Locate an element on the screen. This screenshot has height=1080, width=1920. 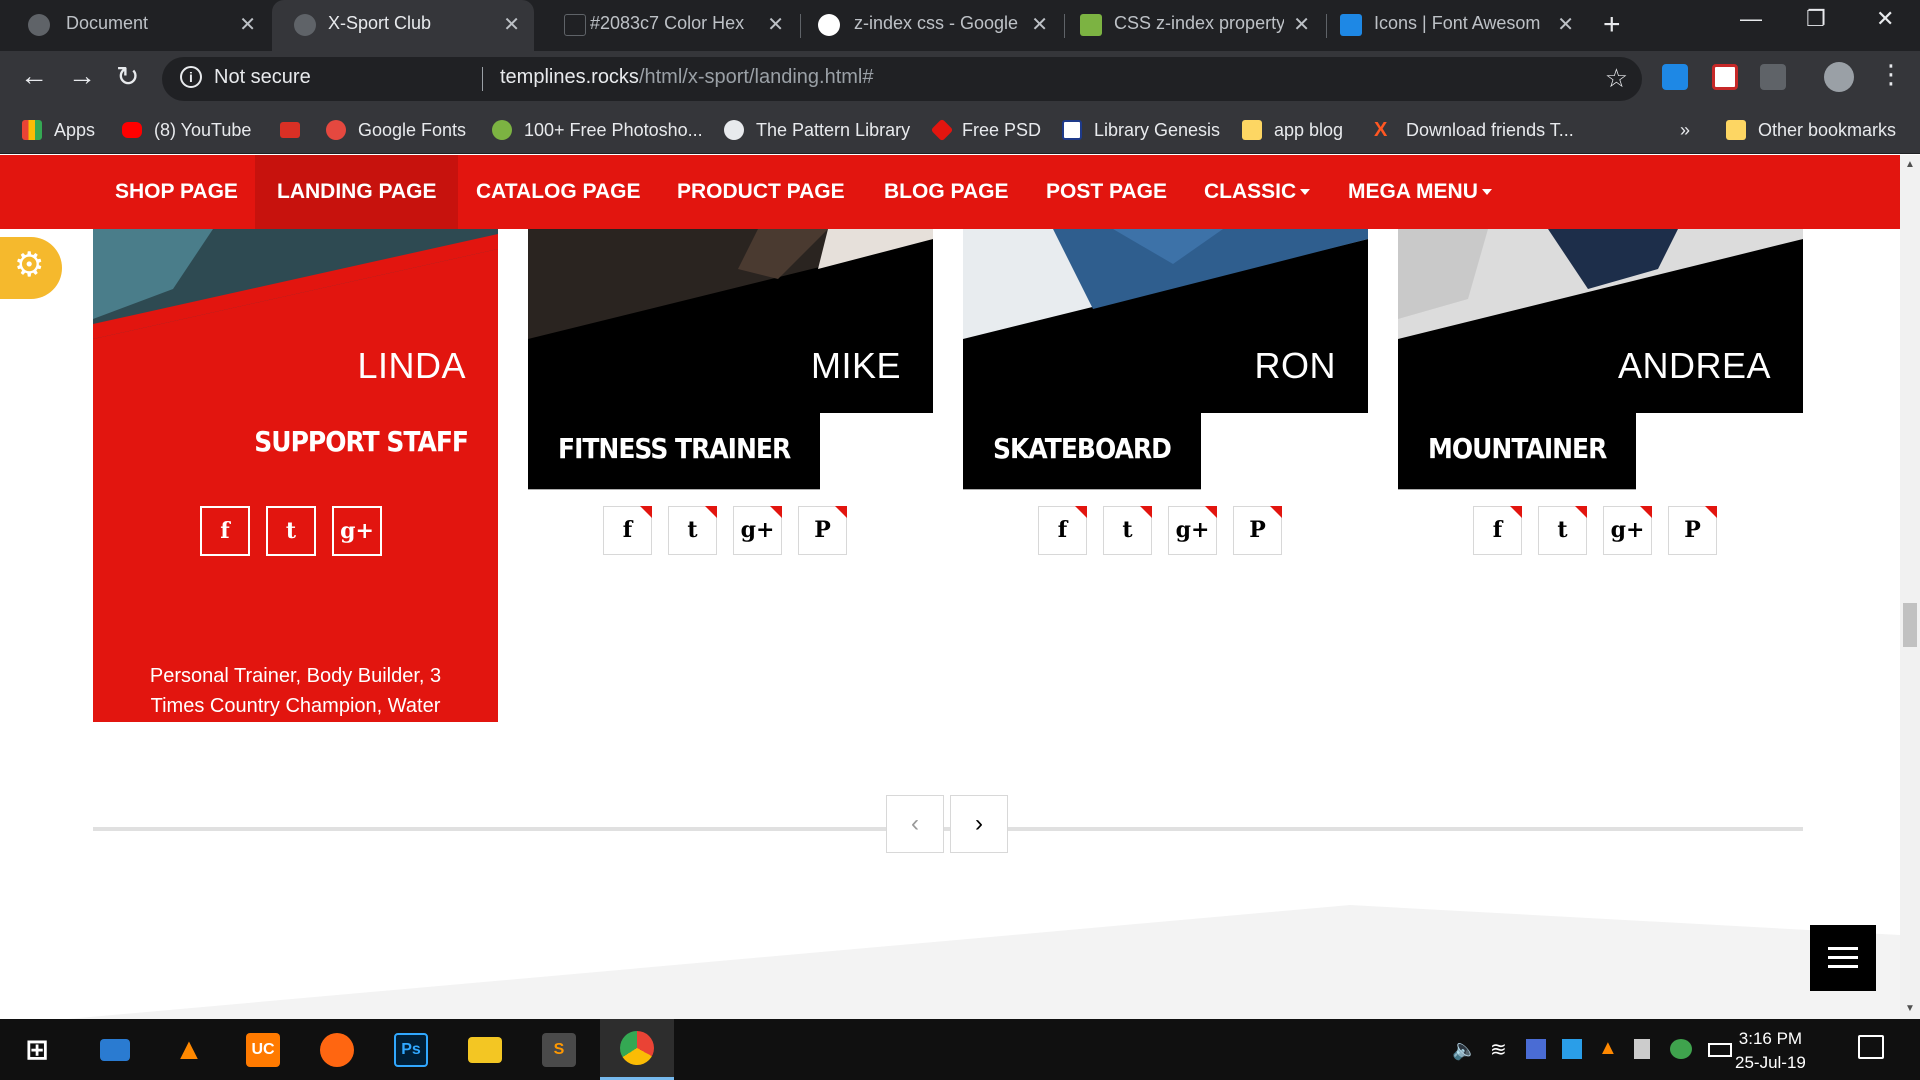
tab-google-search: z-index css - Google ✕ is located at coordinates (932, 25).